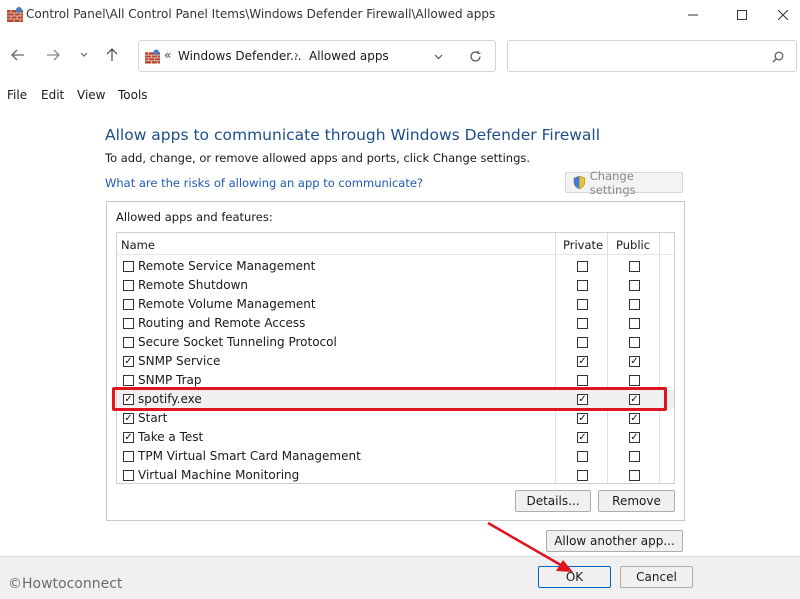  I want to click on maximize-button, so click(742, 15).